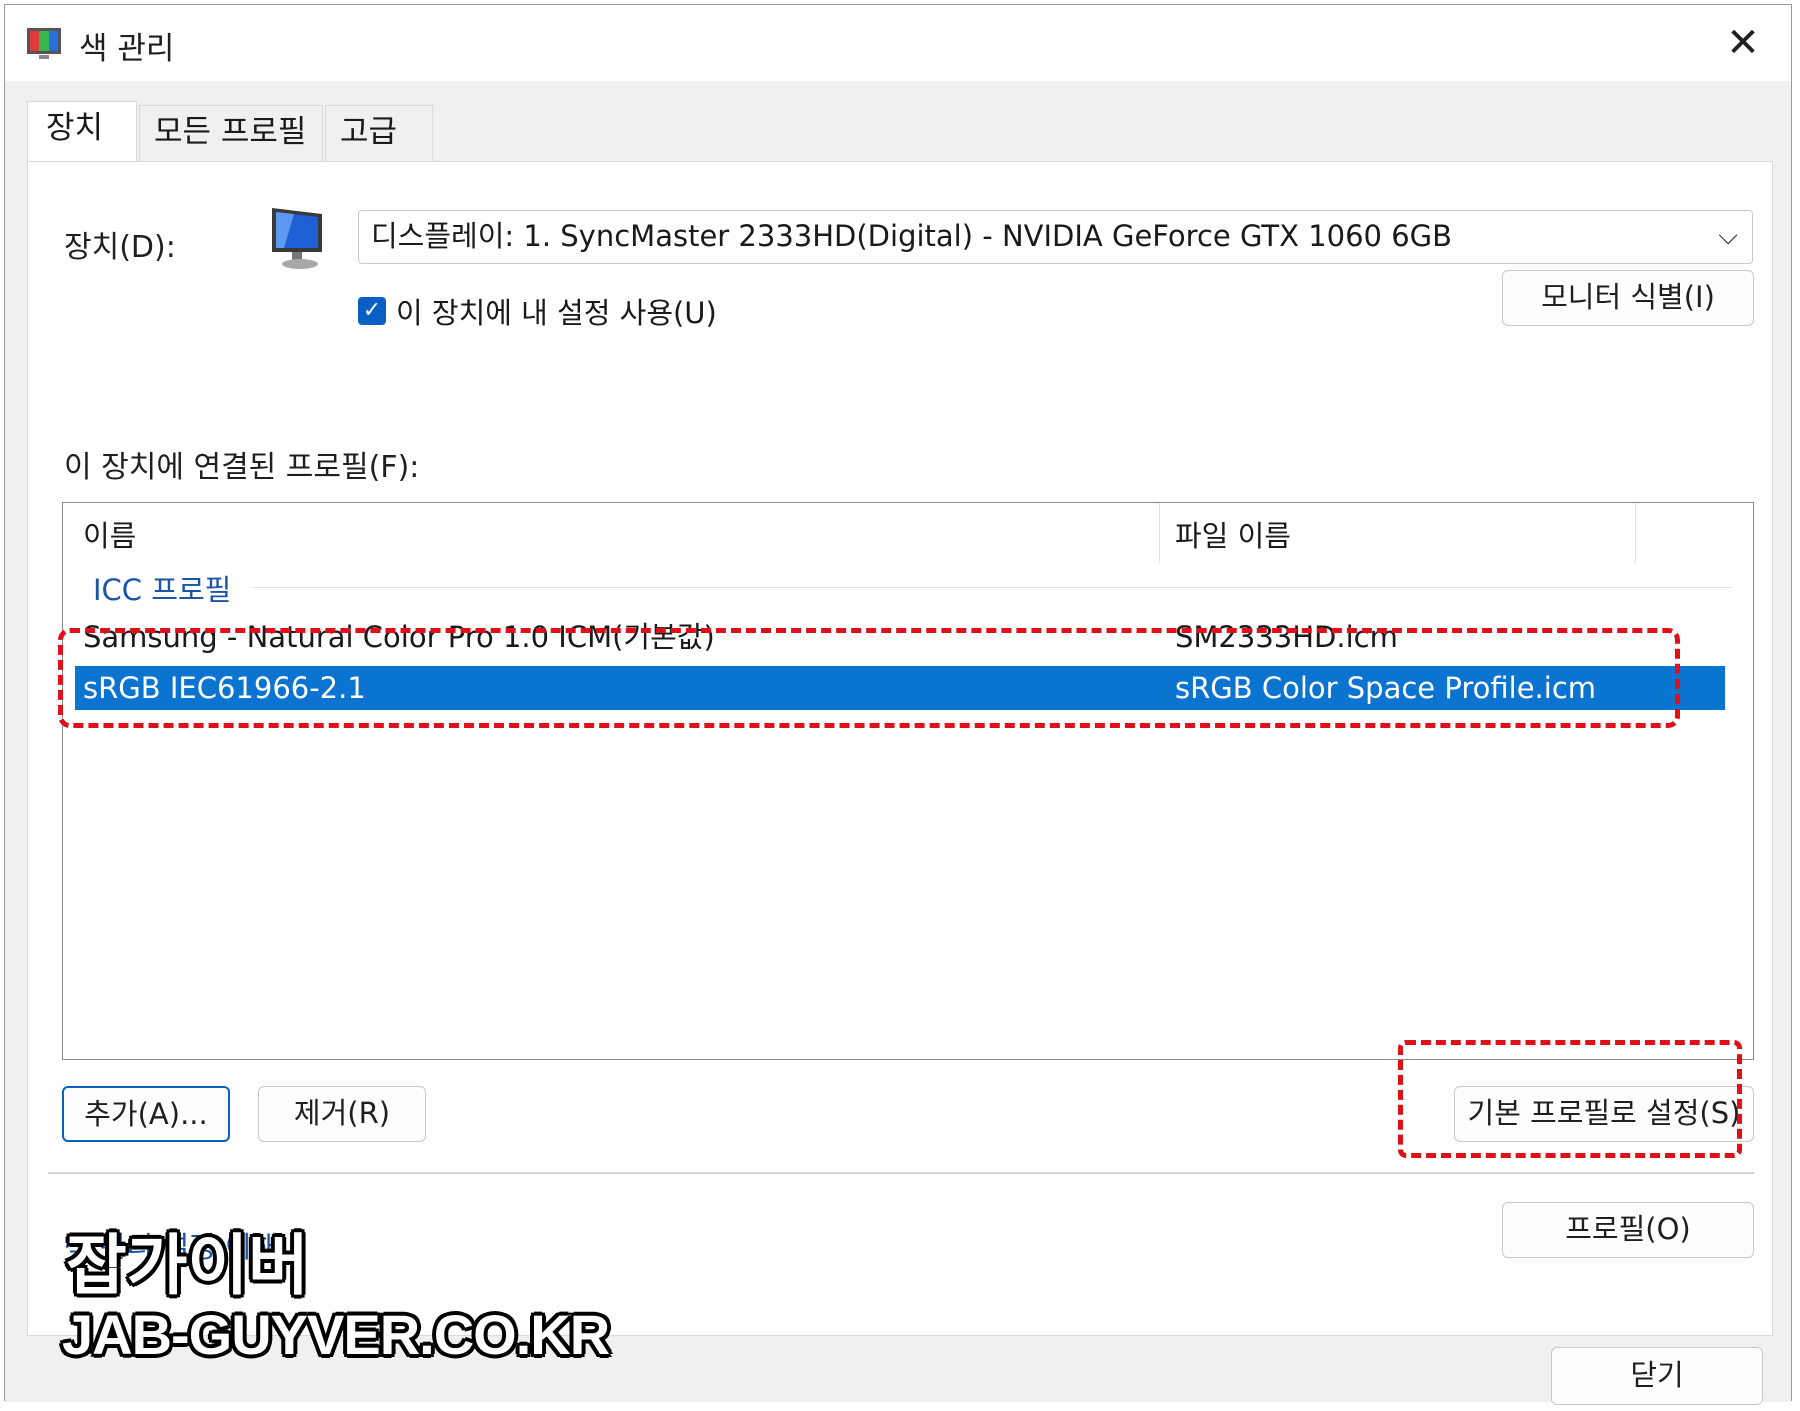 The width and height of the screenshot is (1800, 1411). I want to click on watermark-url: JAB-GUYVER.CO.KR, so click(336, 1334).